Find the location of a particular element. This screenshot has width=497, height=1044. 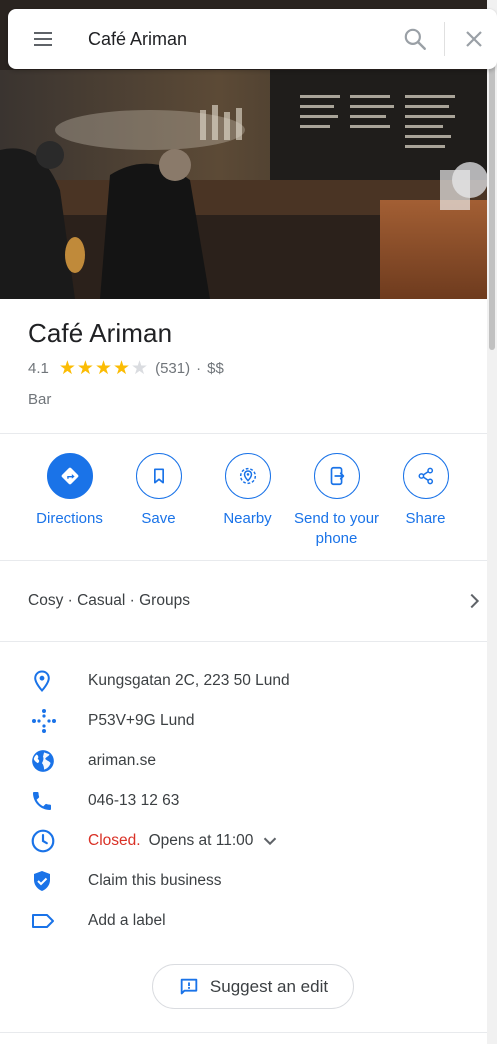

send-to-phone-icon is located at coordinates (337, 476).